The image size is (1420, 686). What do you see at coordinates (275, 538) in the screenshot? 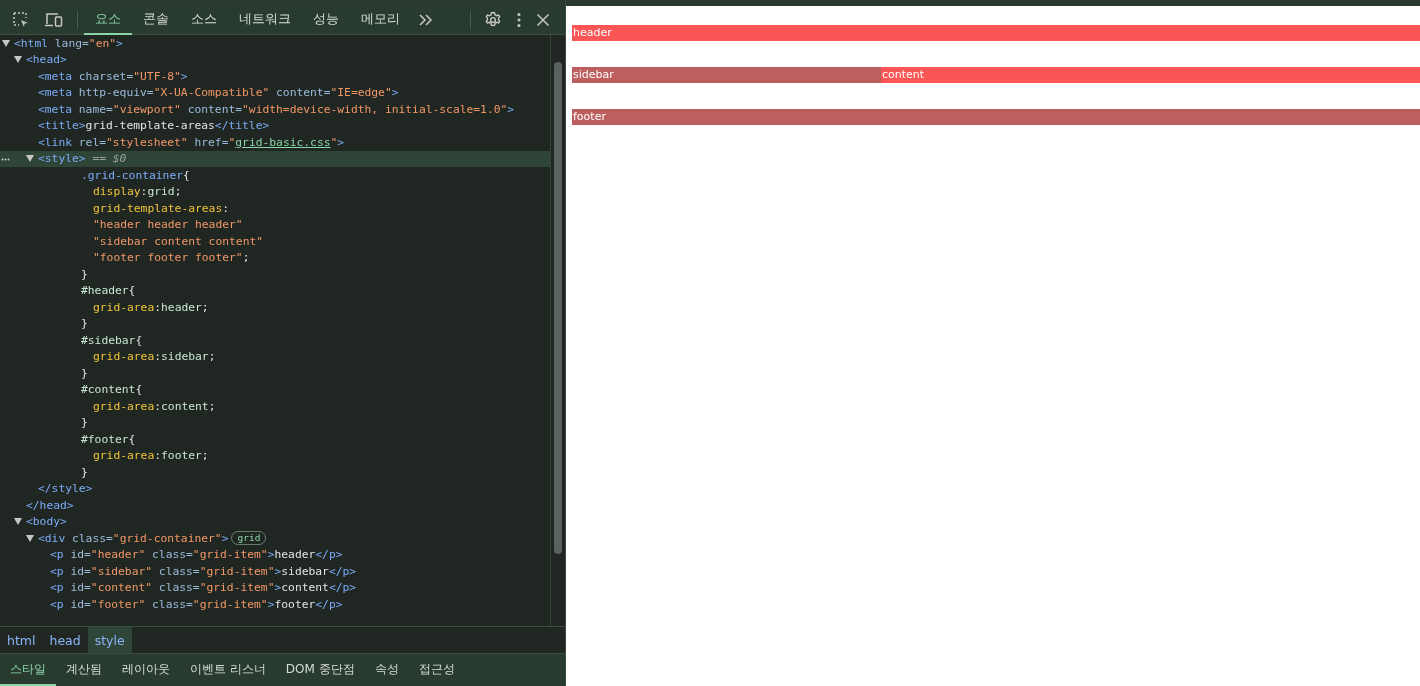
I see `tree-row: <div class="grid-container"> grid` at bounding box center [275, 538].